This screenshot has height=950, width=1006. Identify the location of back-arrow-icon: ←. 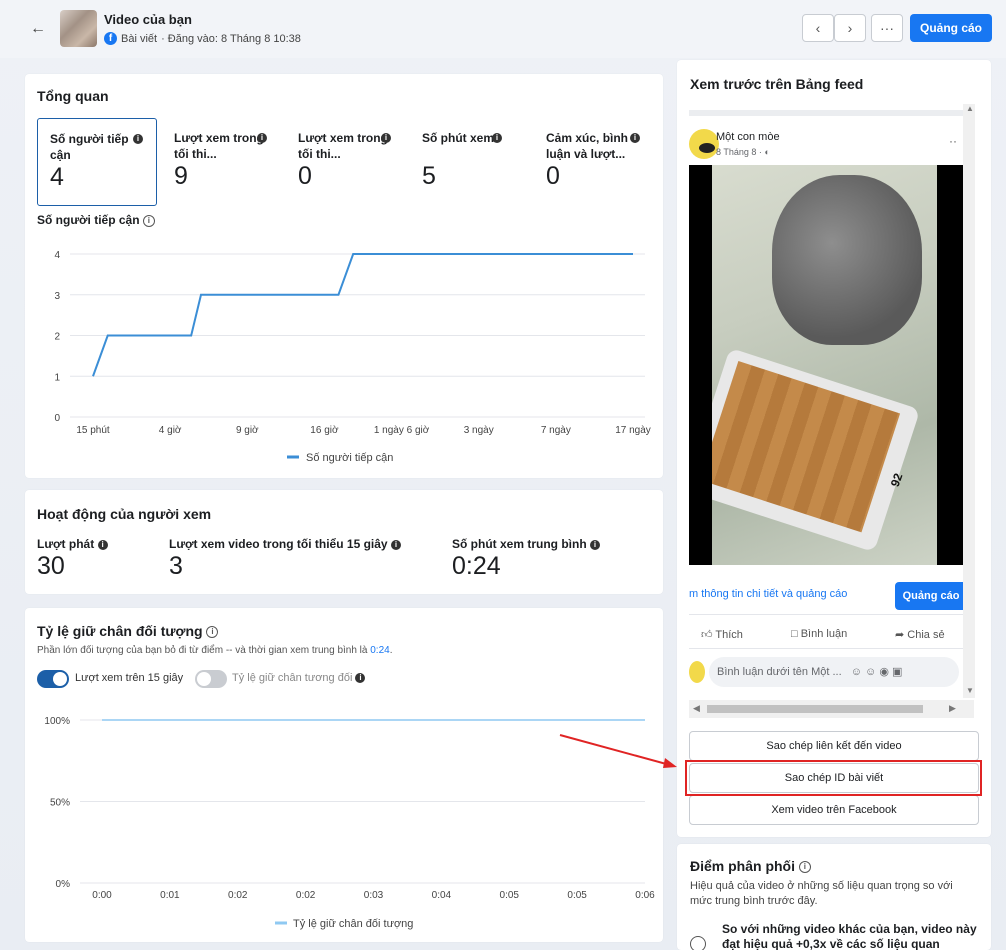
(39, 29).